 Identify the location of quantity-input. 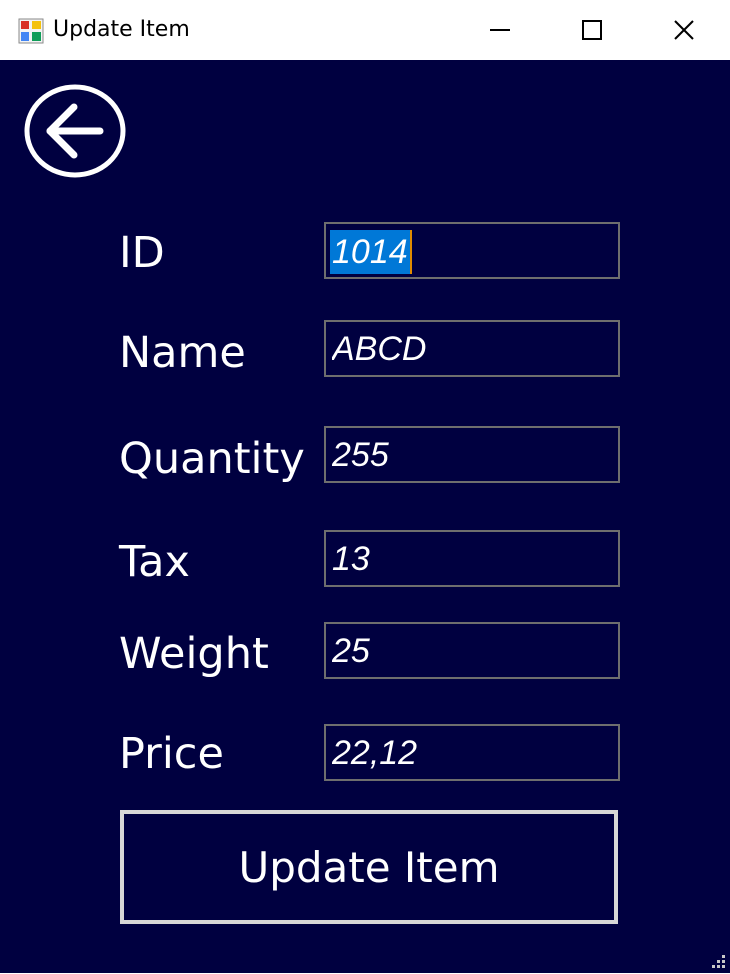
(472, 455).